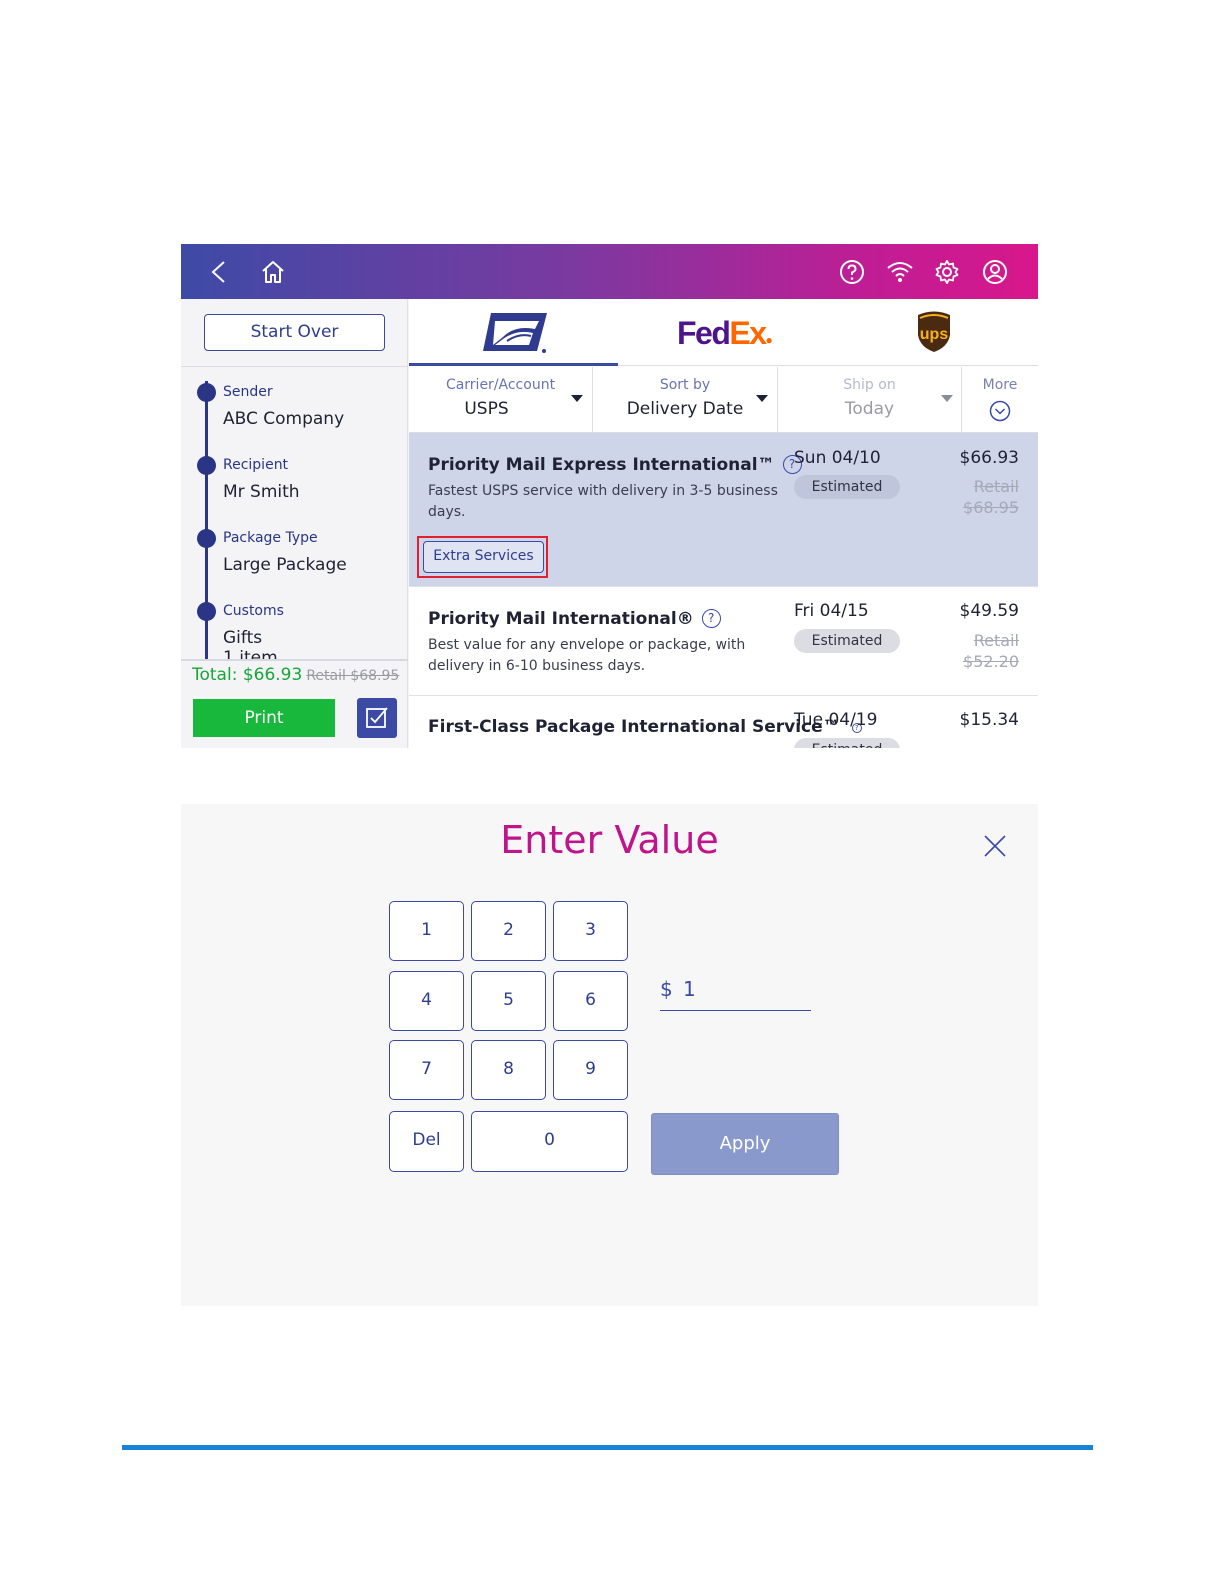 This screenshot has width=1224, height=1584. What do you see at coordinates (689, 989) in the screenshot?
I see `value-text: 1` at bounding box center [689, 989].